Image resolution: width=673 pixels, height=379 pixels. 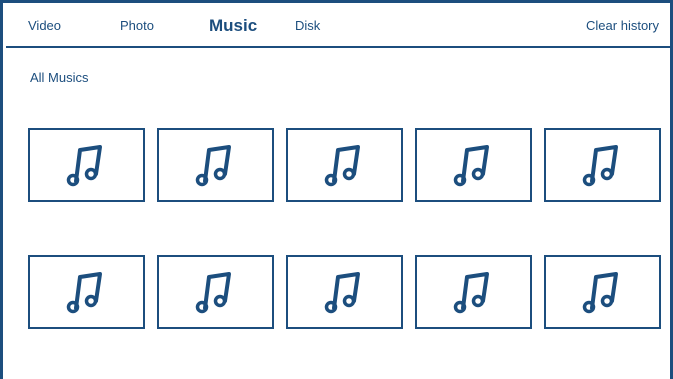 What do you see at coordinates (339, 27) in the screenshot?
I see `top-navigation-bar: Video Photo Music Disk Clear history` at bounding box center [339, 27].